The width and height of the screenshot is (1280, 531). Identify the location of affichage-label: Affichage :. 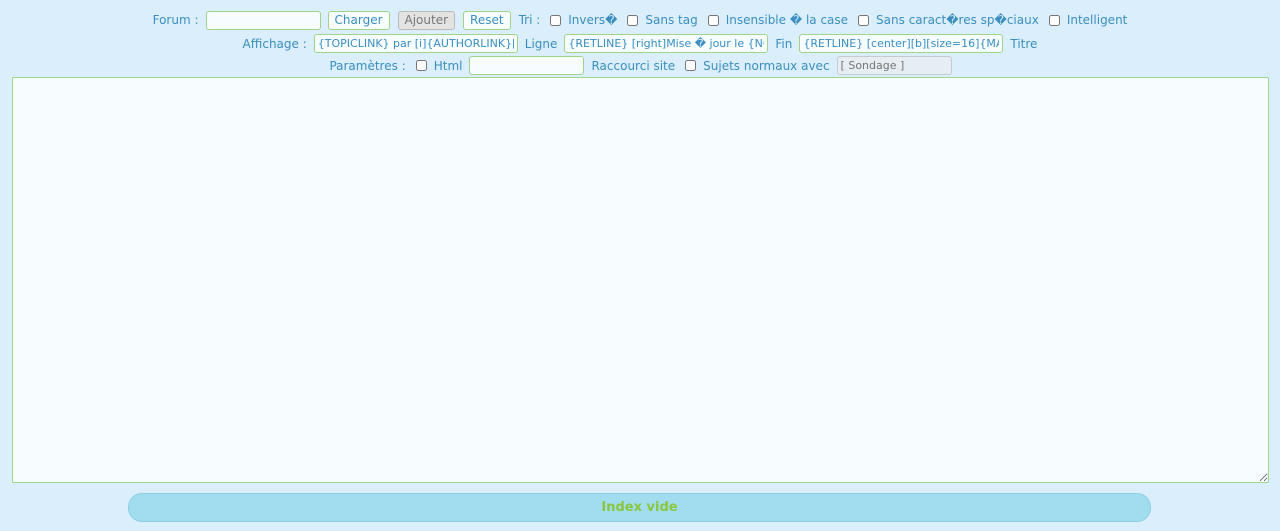
(274, 43).